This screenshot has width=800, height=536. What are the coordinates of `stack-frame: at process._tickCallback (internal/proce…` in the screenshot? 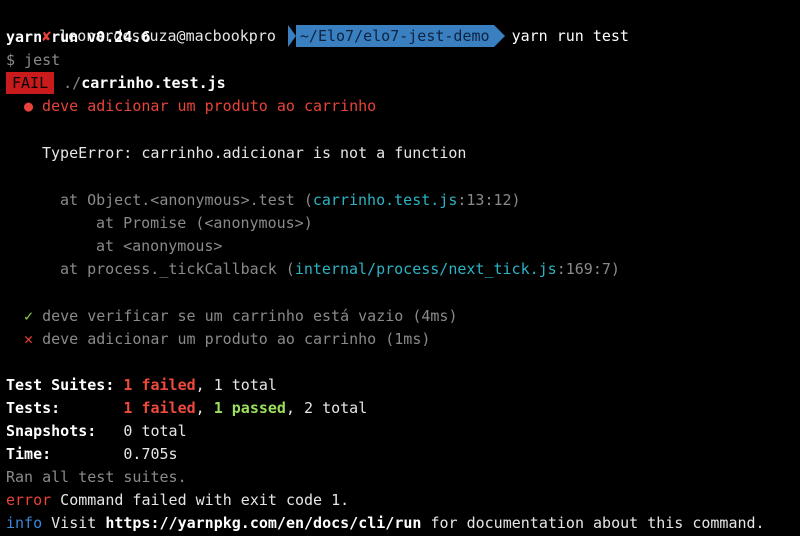 It's located at (430, 269).